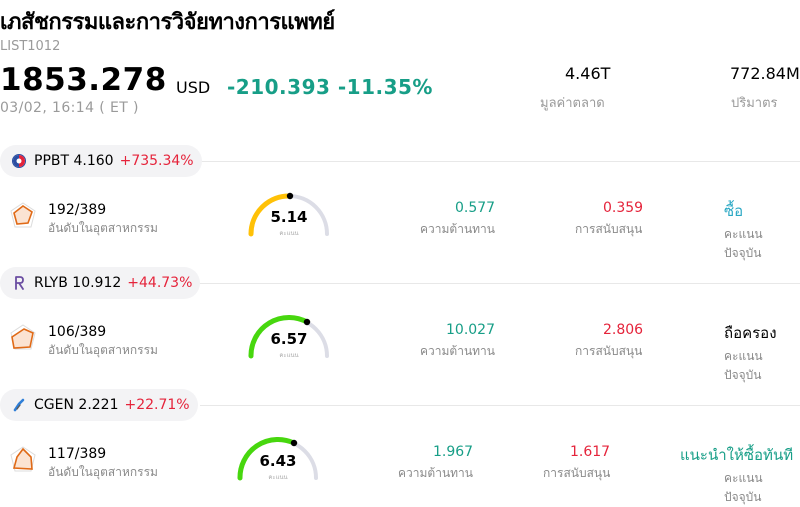 Image resolution: width=800 pixels, height=507 pixels. Describe the element at coordinates (157, 405) in the screenshot. I see `ticker-change: +22.71%` at that location.